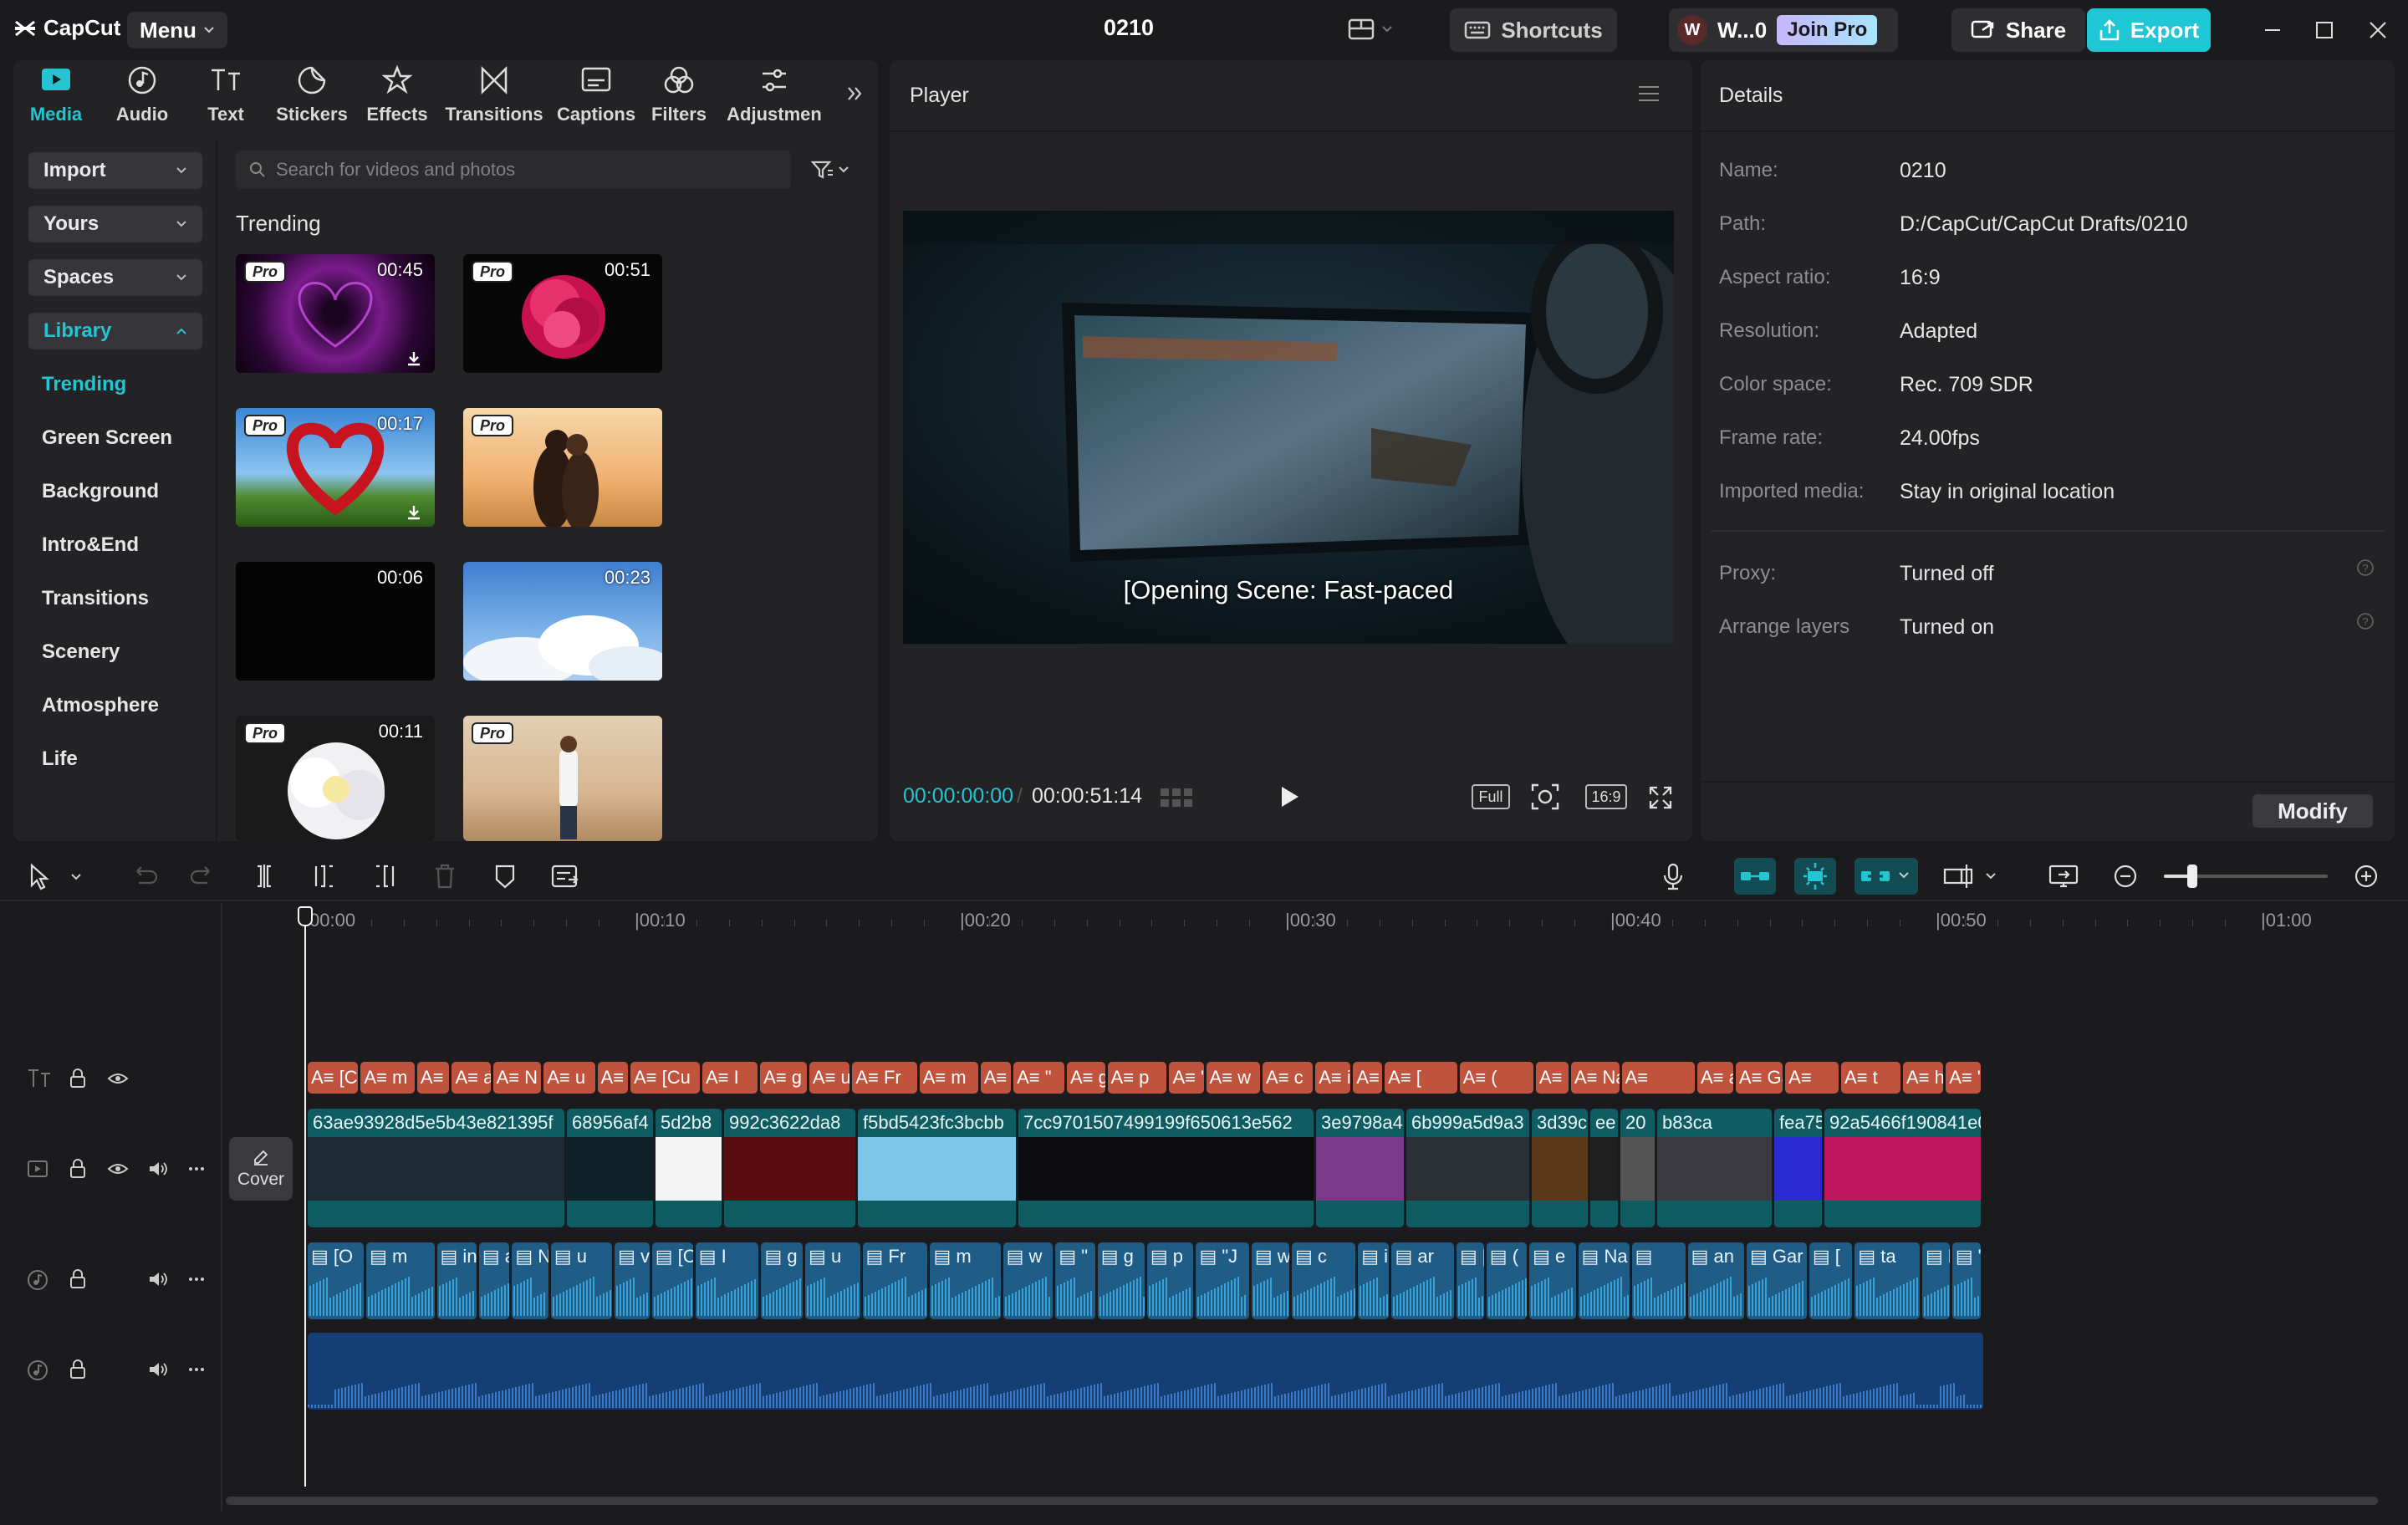 This screenshot has width=2408, height=1525. I want to click on export-button: Export, so click(2149, 30).